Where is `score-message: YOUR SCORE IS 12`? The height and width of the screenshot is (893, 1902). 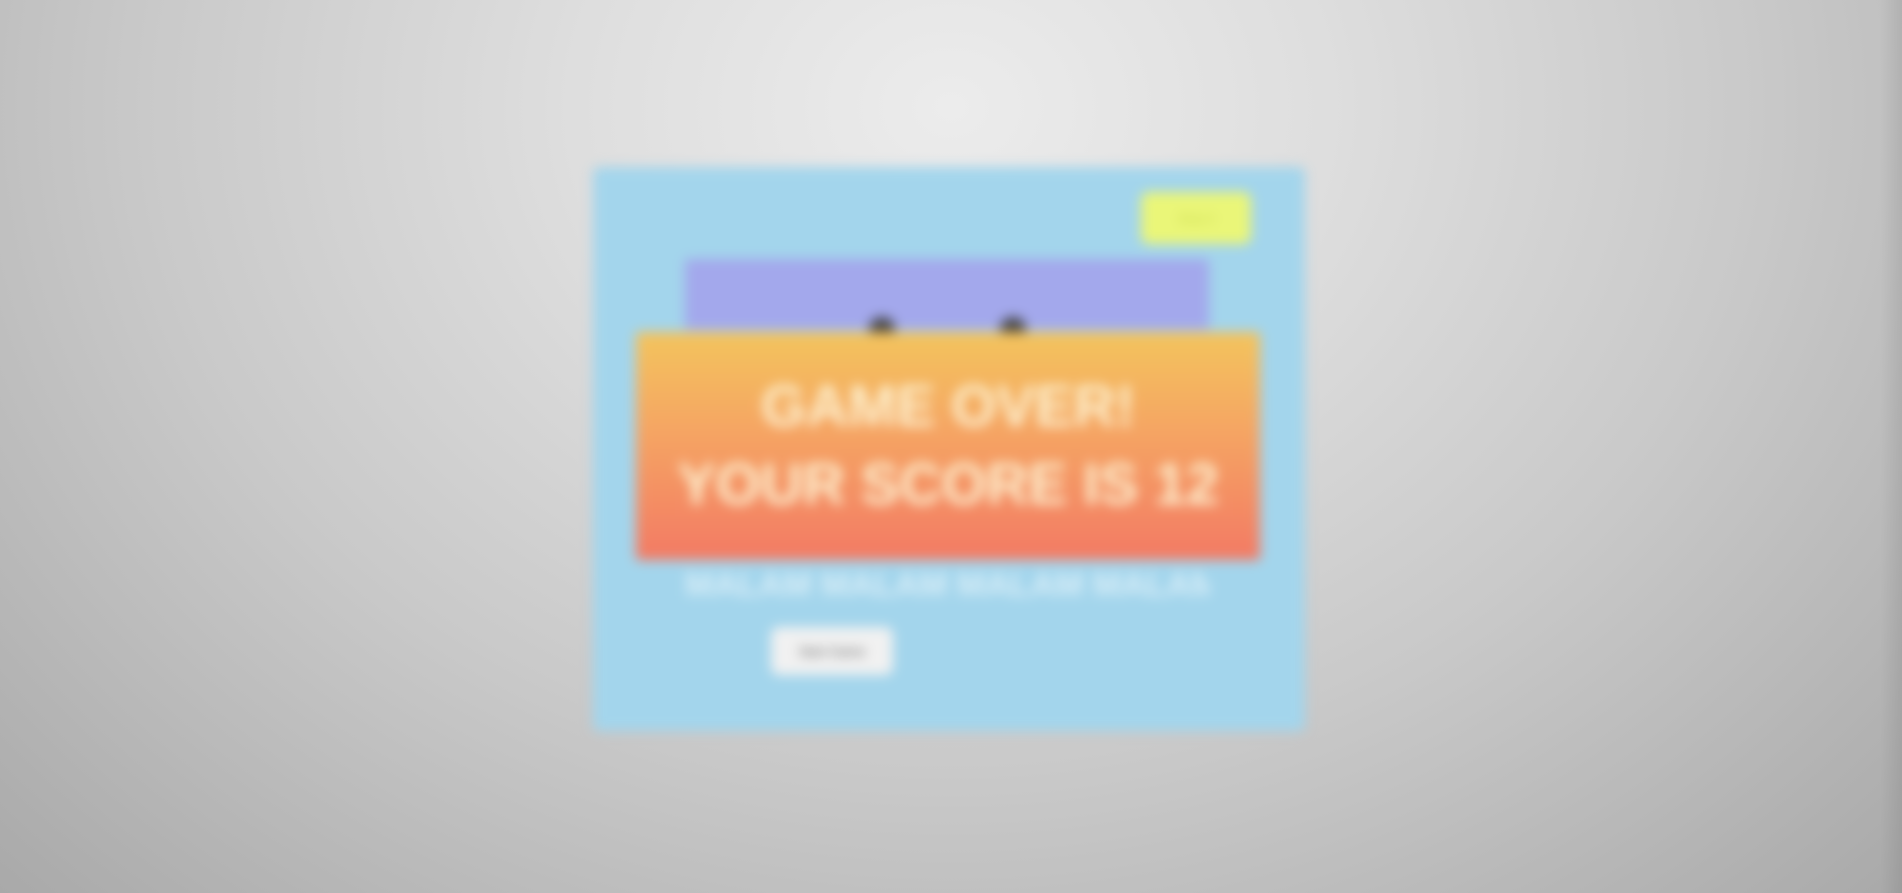
score-message: YOUR SCORE IS 12 is located at coordinates (948, 484).